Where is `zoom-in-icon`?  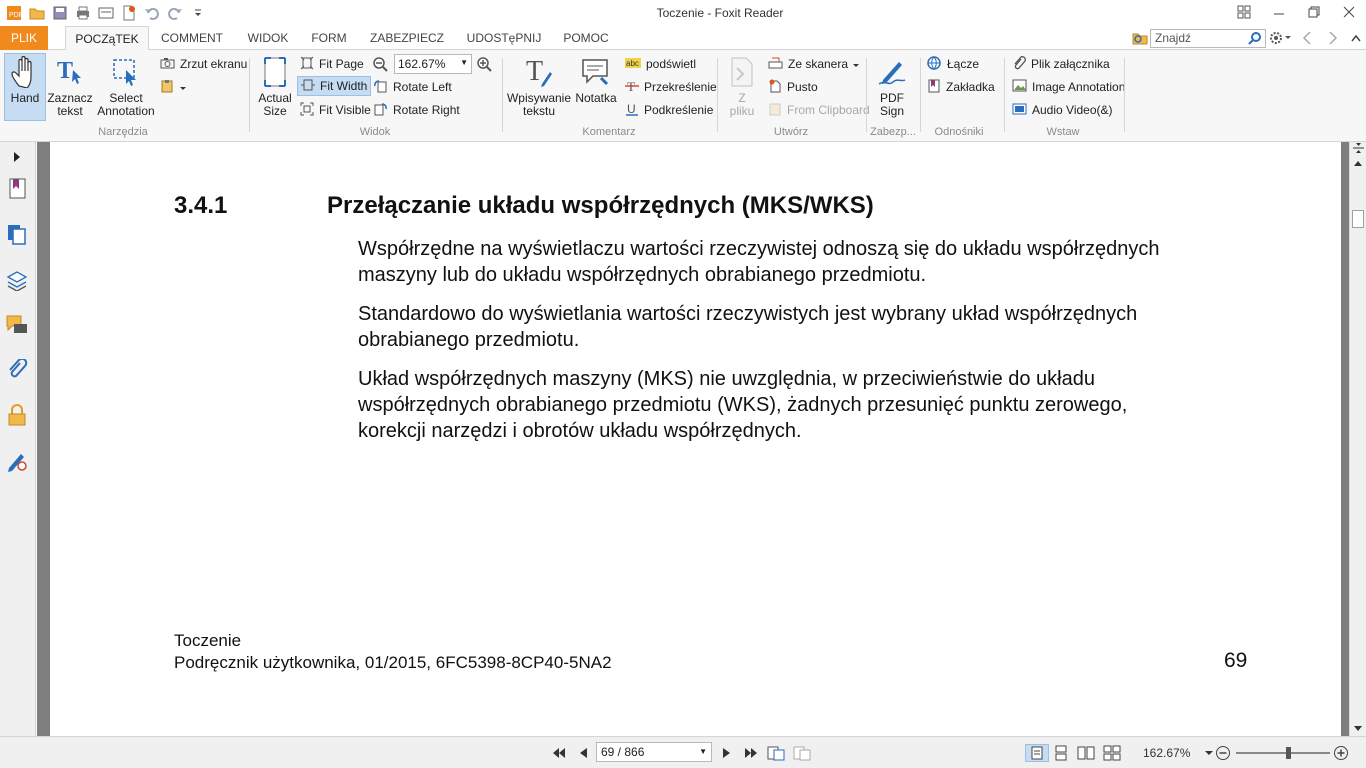 zoom-in-icon is located at coordinates (484, 65).